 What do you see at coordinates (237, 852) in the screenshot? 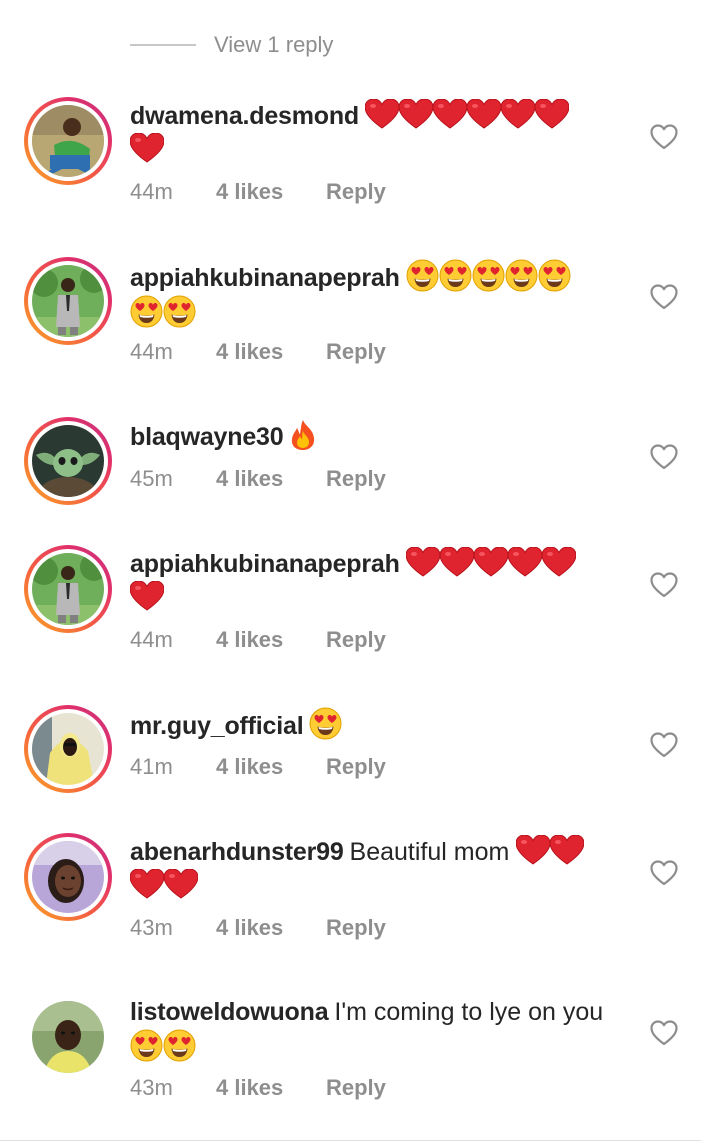
I see `comment-username: abenarhdunster99` at bounding box center [237, 852].